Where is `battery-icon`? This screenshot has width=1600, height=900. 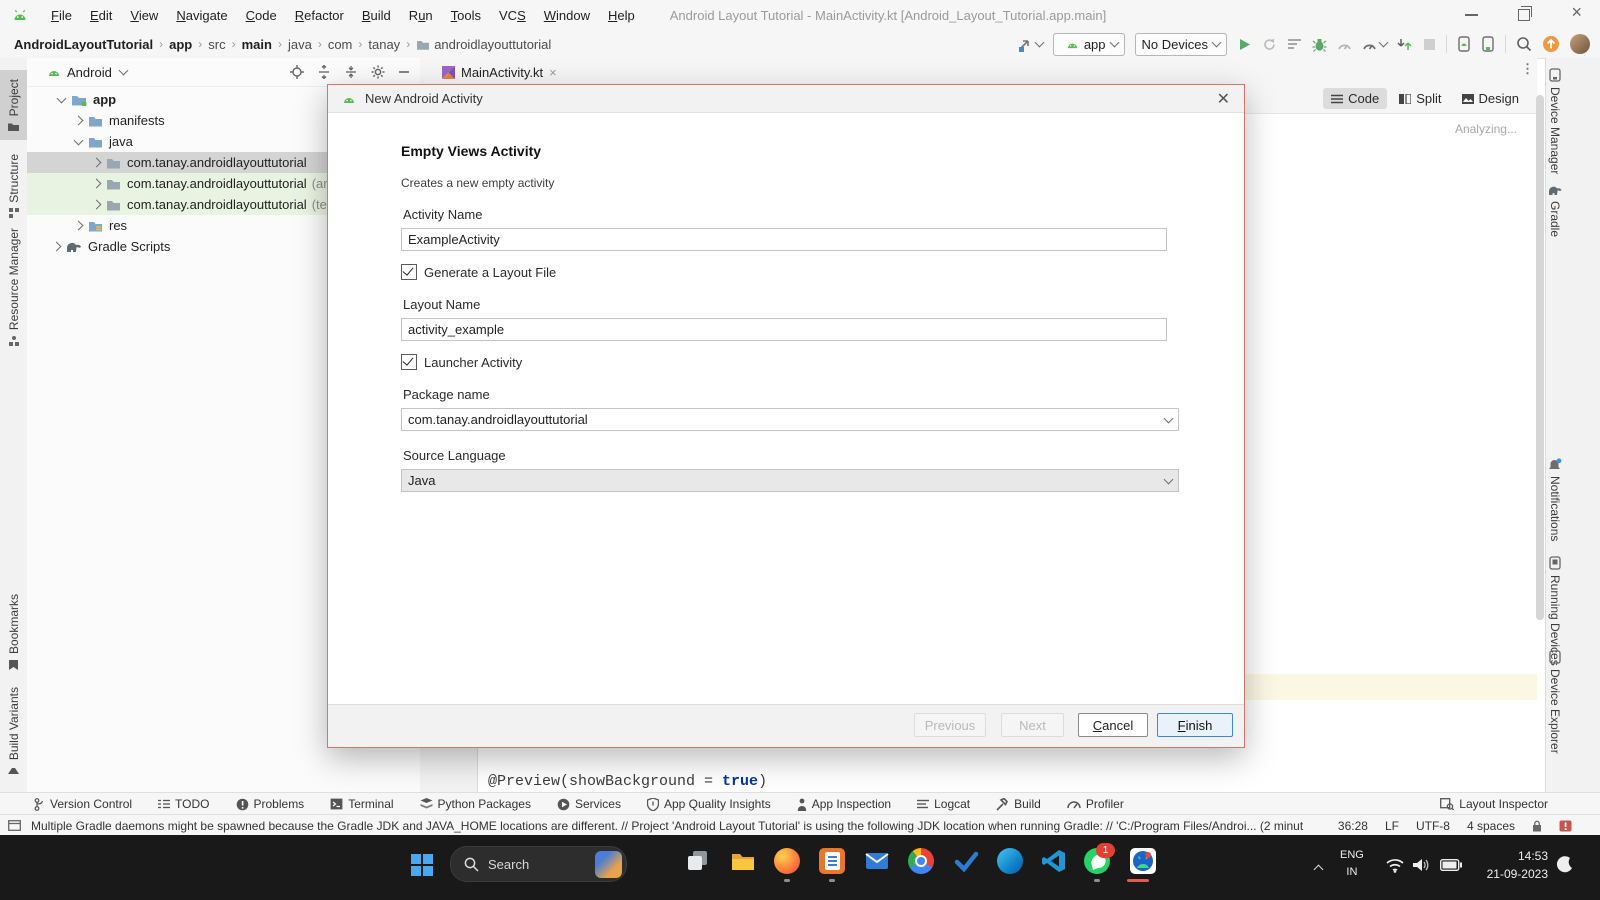
battery-icon is located at coordinates (1451, 865).